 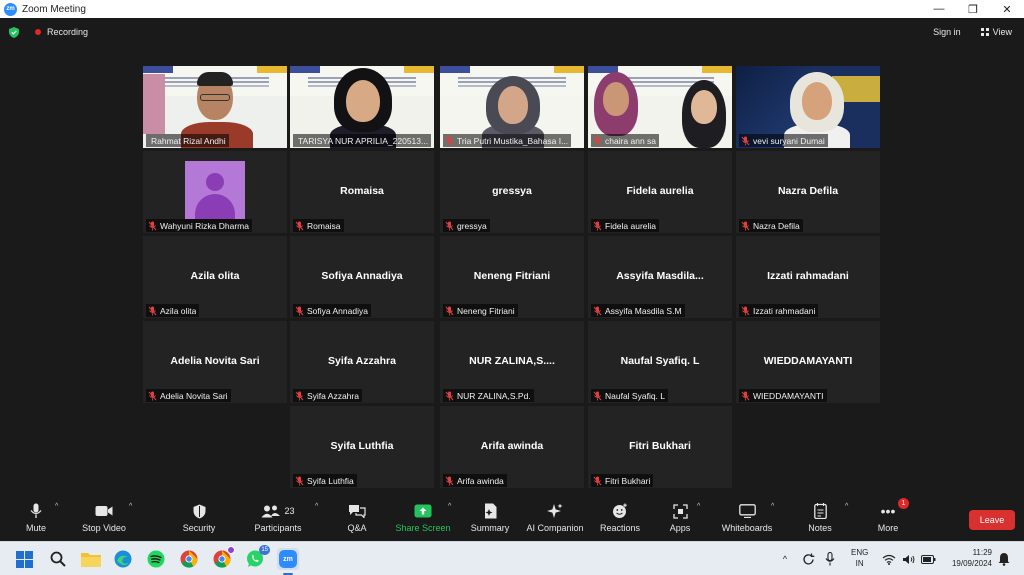 What do you see at coordinates (288, 559) in the screenshot?
I see `zoom-icon: zm` at bounding box center [288, 559].